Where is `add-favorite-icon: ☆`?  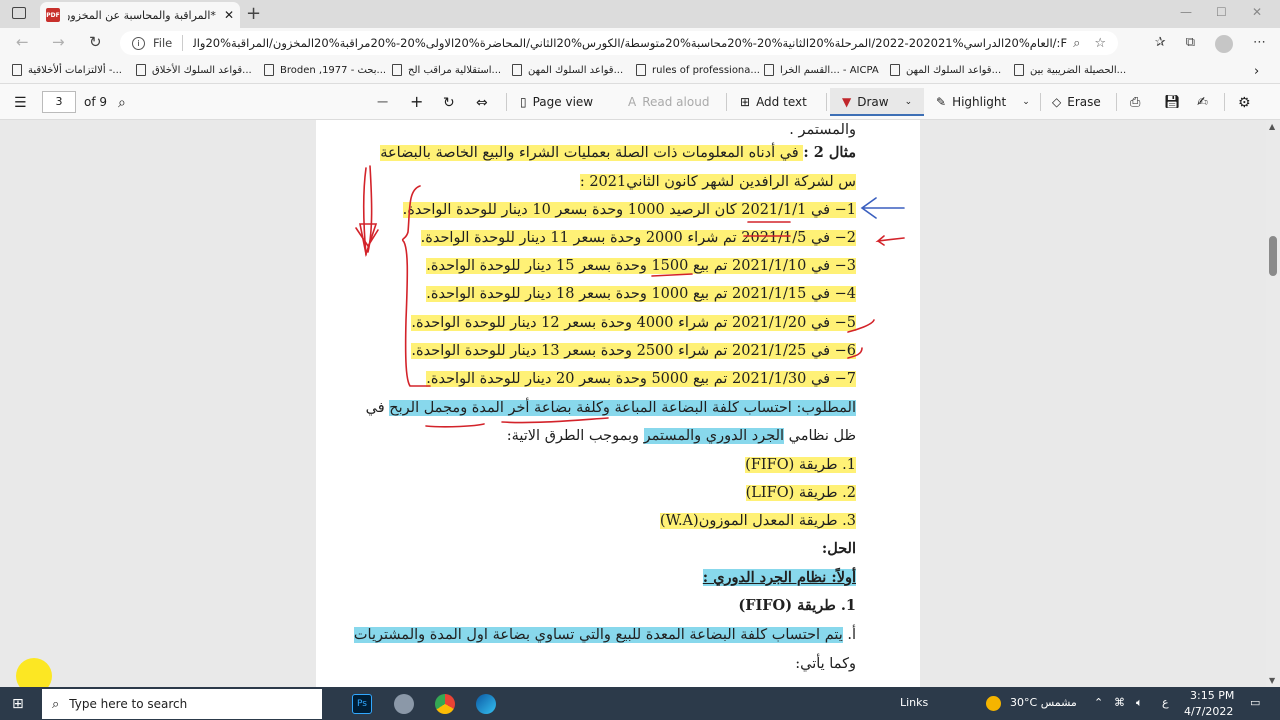 add-favorite-icon: ☆ is located at coordinates (1100, 43).